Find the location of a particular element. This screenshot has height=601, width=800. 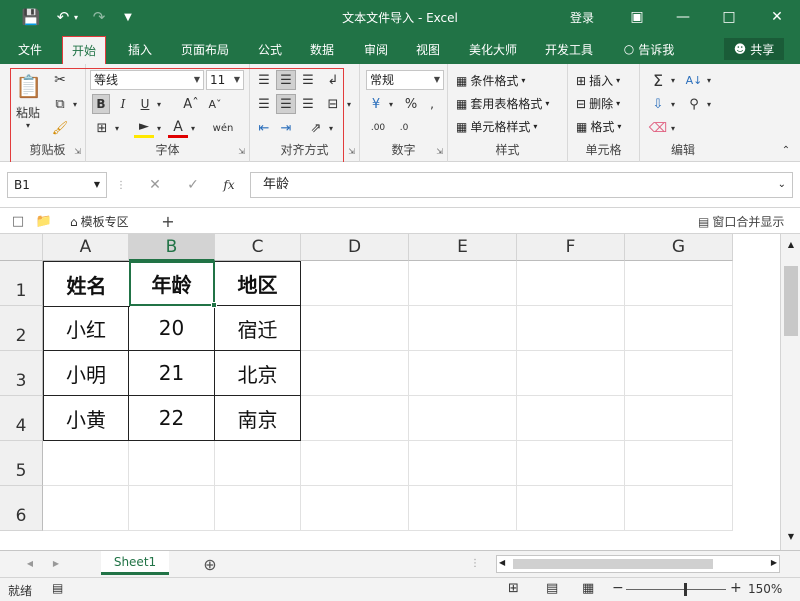

formula-bar-handle-icon: ⋮ is located at coordinates (121, 185).